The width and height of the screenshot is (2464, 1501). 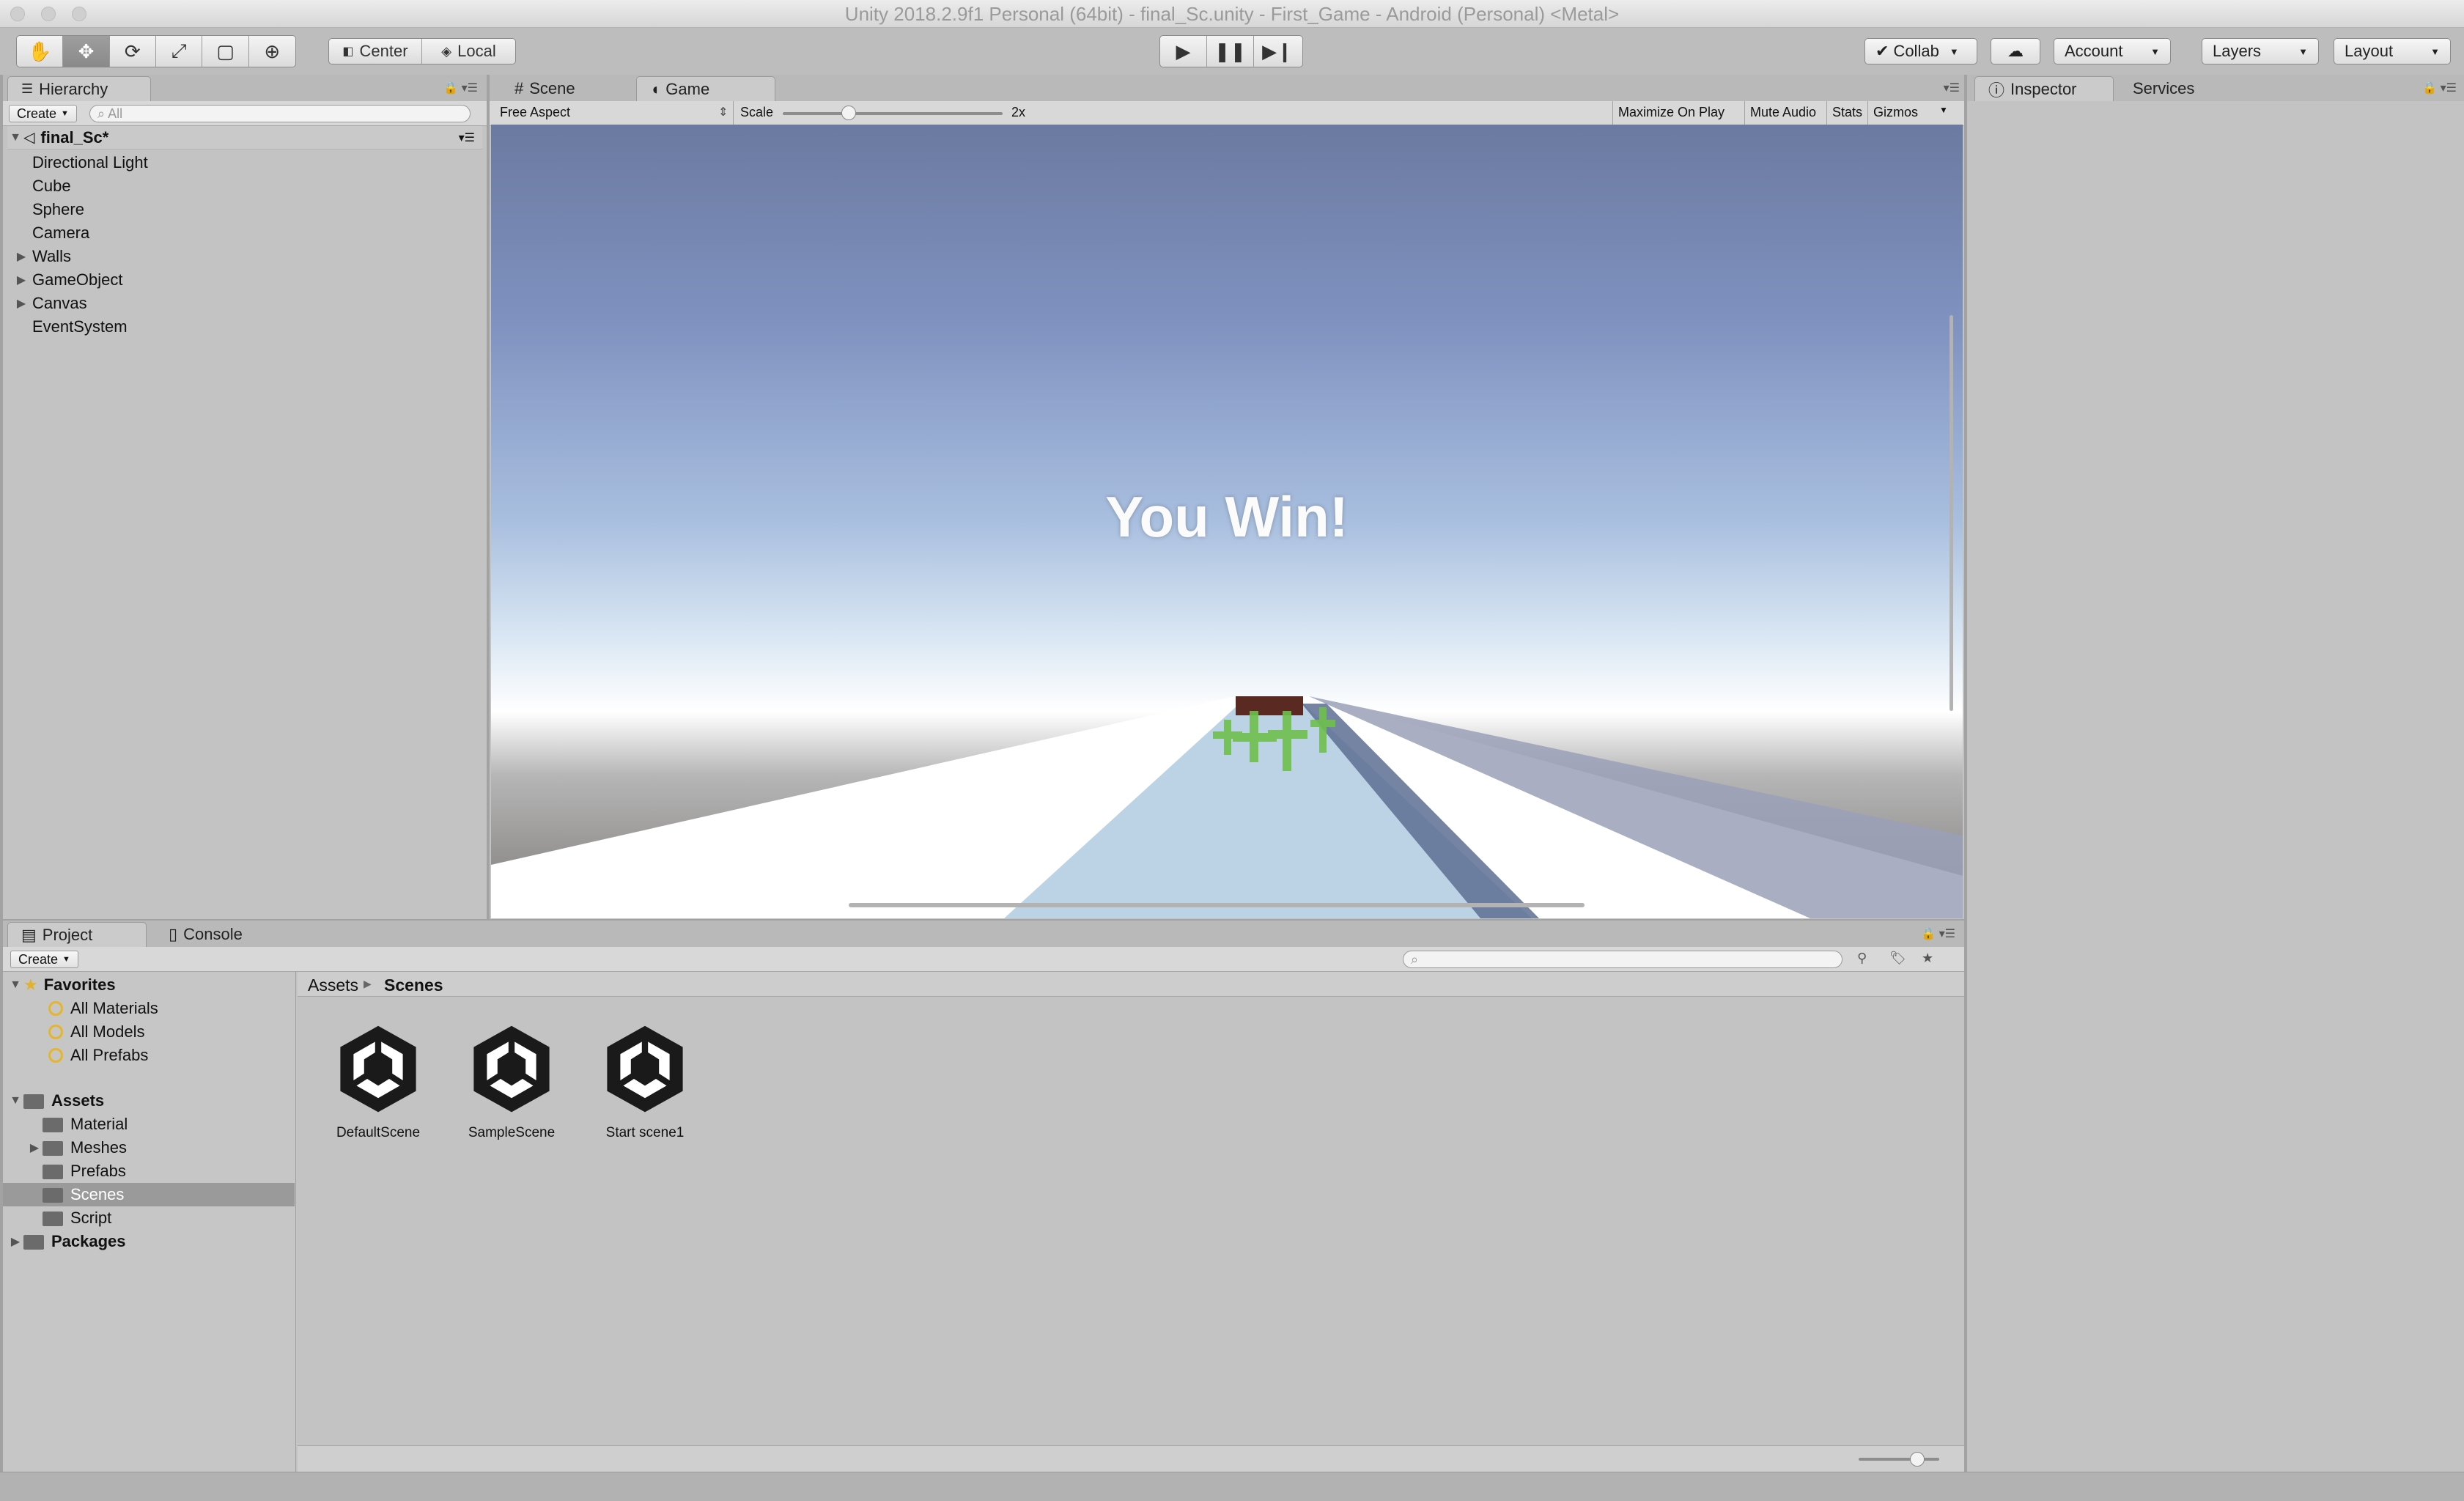 I want to click on layout-label: Layout, so click(x=2369, y=51).